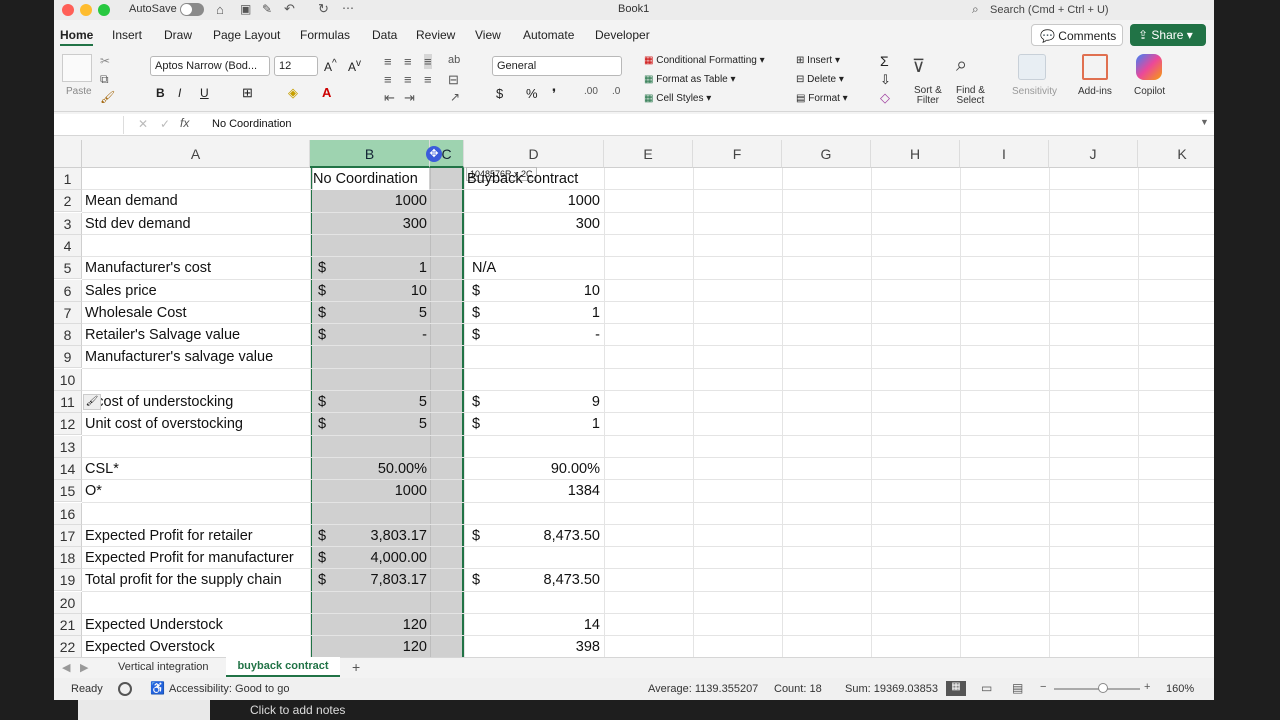 This screenshot has width=1280, height=720. What do you see at coordinates (368, 491) in the screenshot?
I see `cell-b-value: 1000` at bounding box center [368, 491].